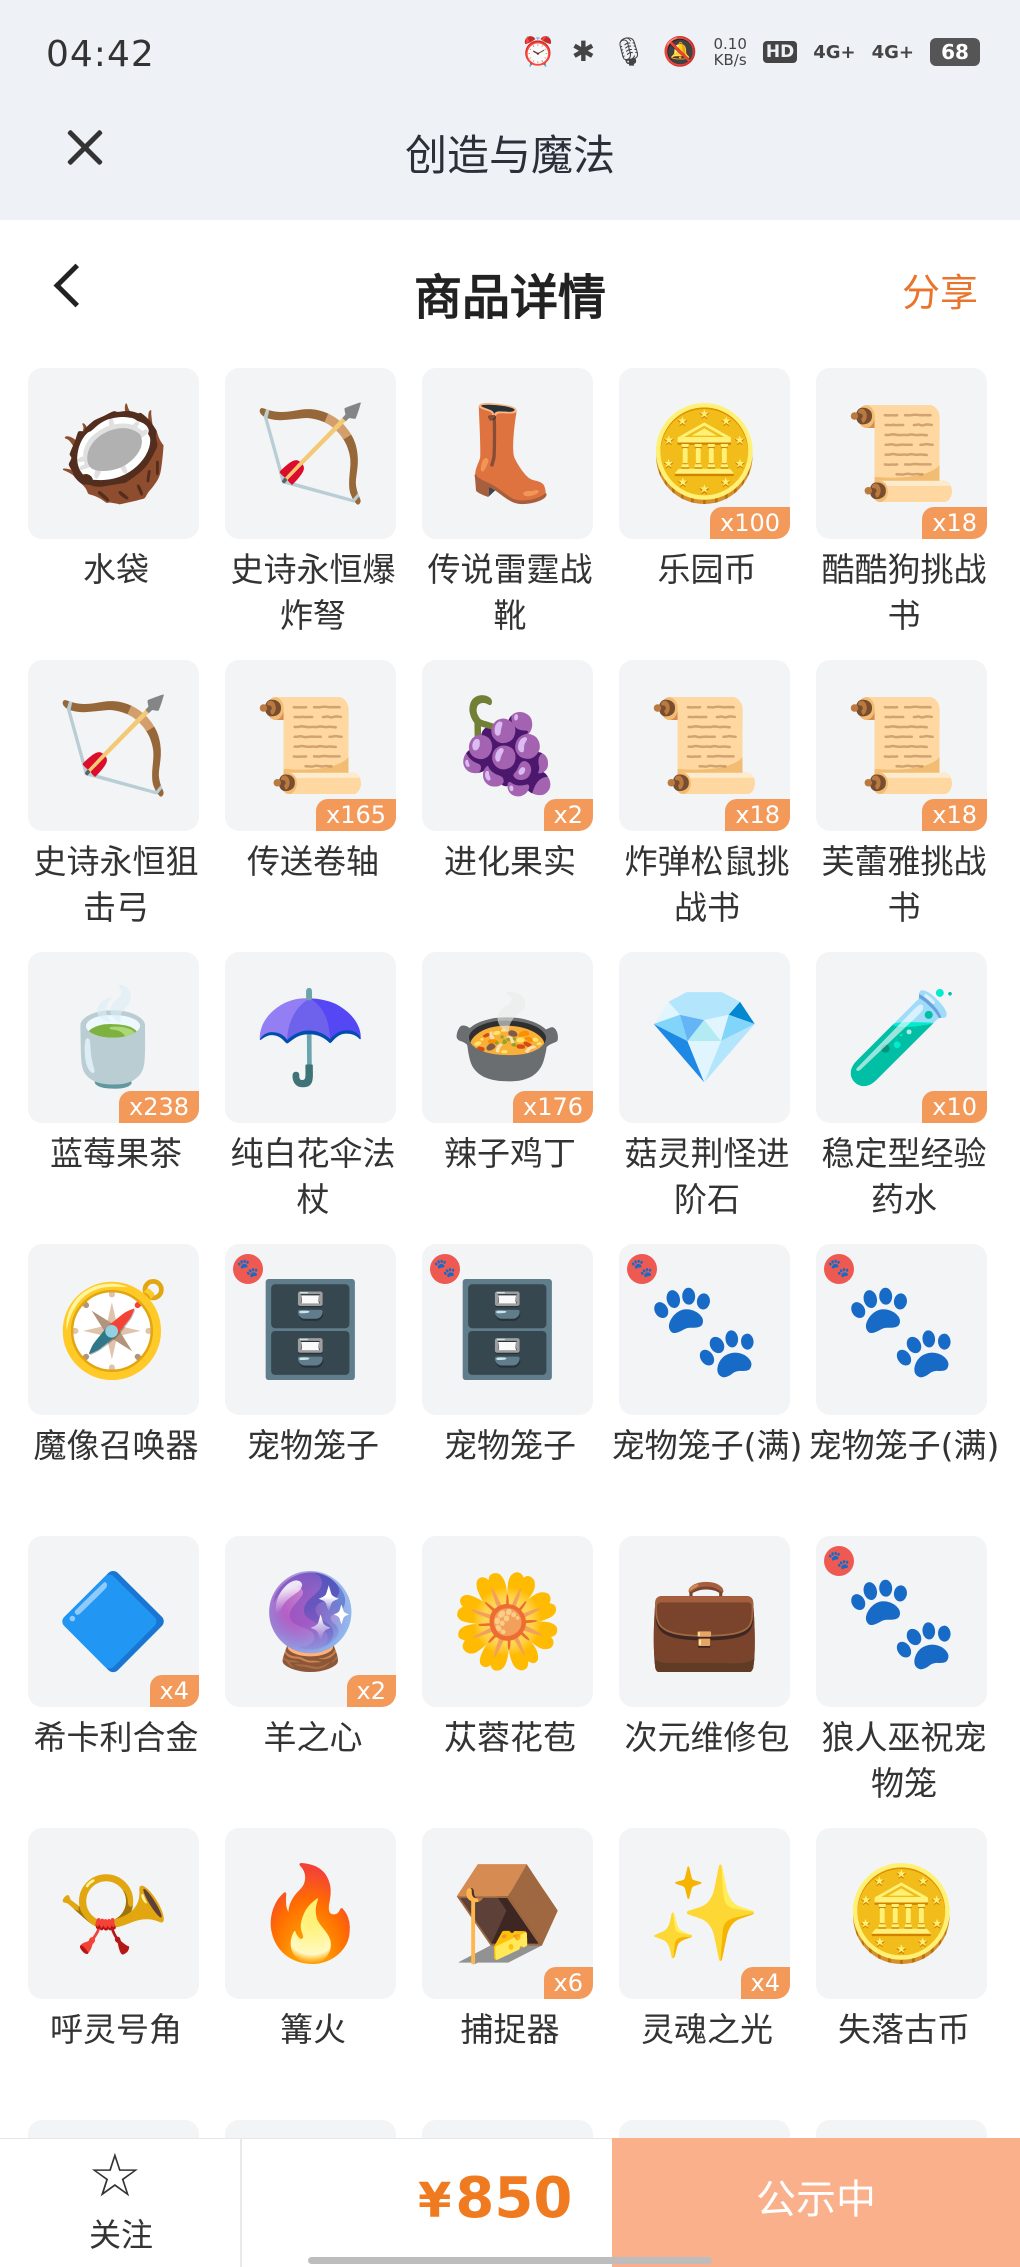 The width and height of the screenshot is (1020, 2267). Describe the element at coordinates (816, 2202) in the screenshot. I see `publicity-status-button: 公示中` at that location.